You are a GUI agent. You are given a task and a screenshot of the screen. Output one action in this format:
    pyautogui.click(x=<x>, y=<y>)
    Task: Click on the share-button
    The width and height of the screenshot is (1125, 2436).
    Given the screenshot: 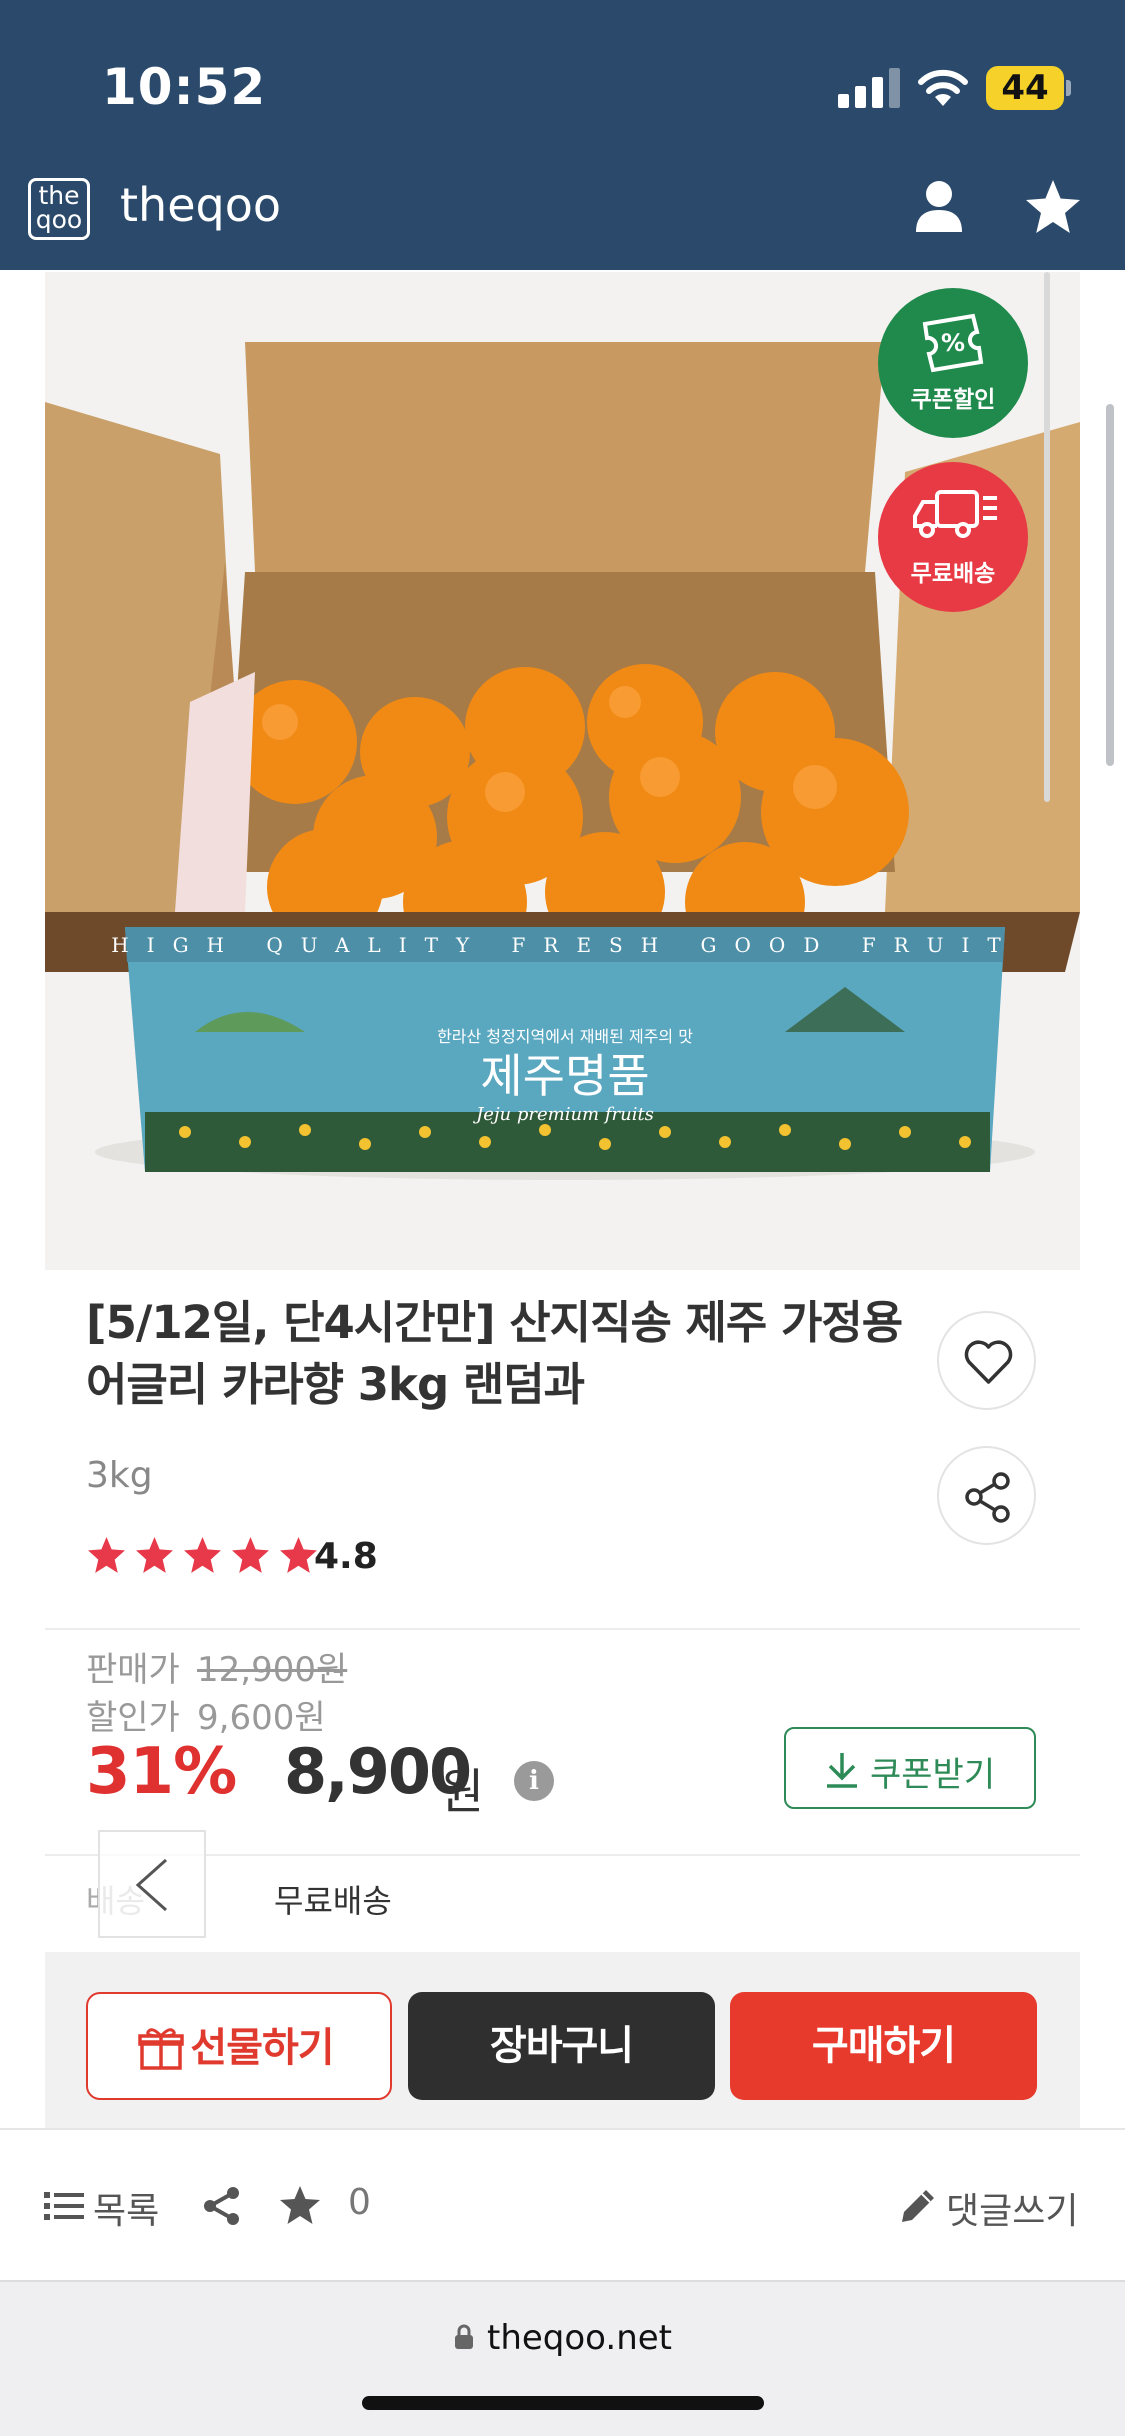 What is the action you would take?
    pyautogui.click(x=986, y=1495)
    